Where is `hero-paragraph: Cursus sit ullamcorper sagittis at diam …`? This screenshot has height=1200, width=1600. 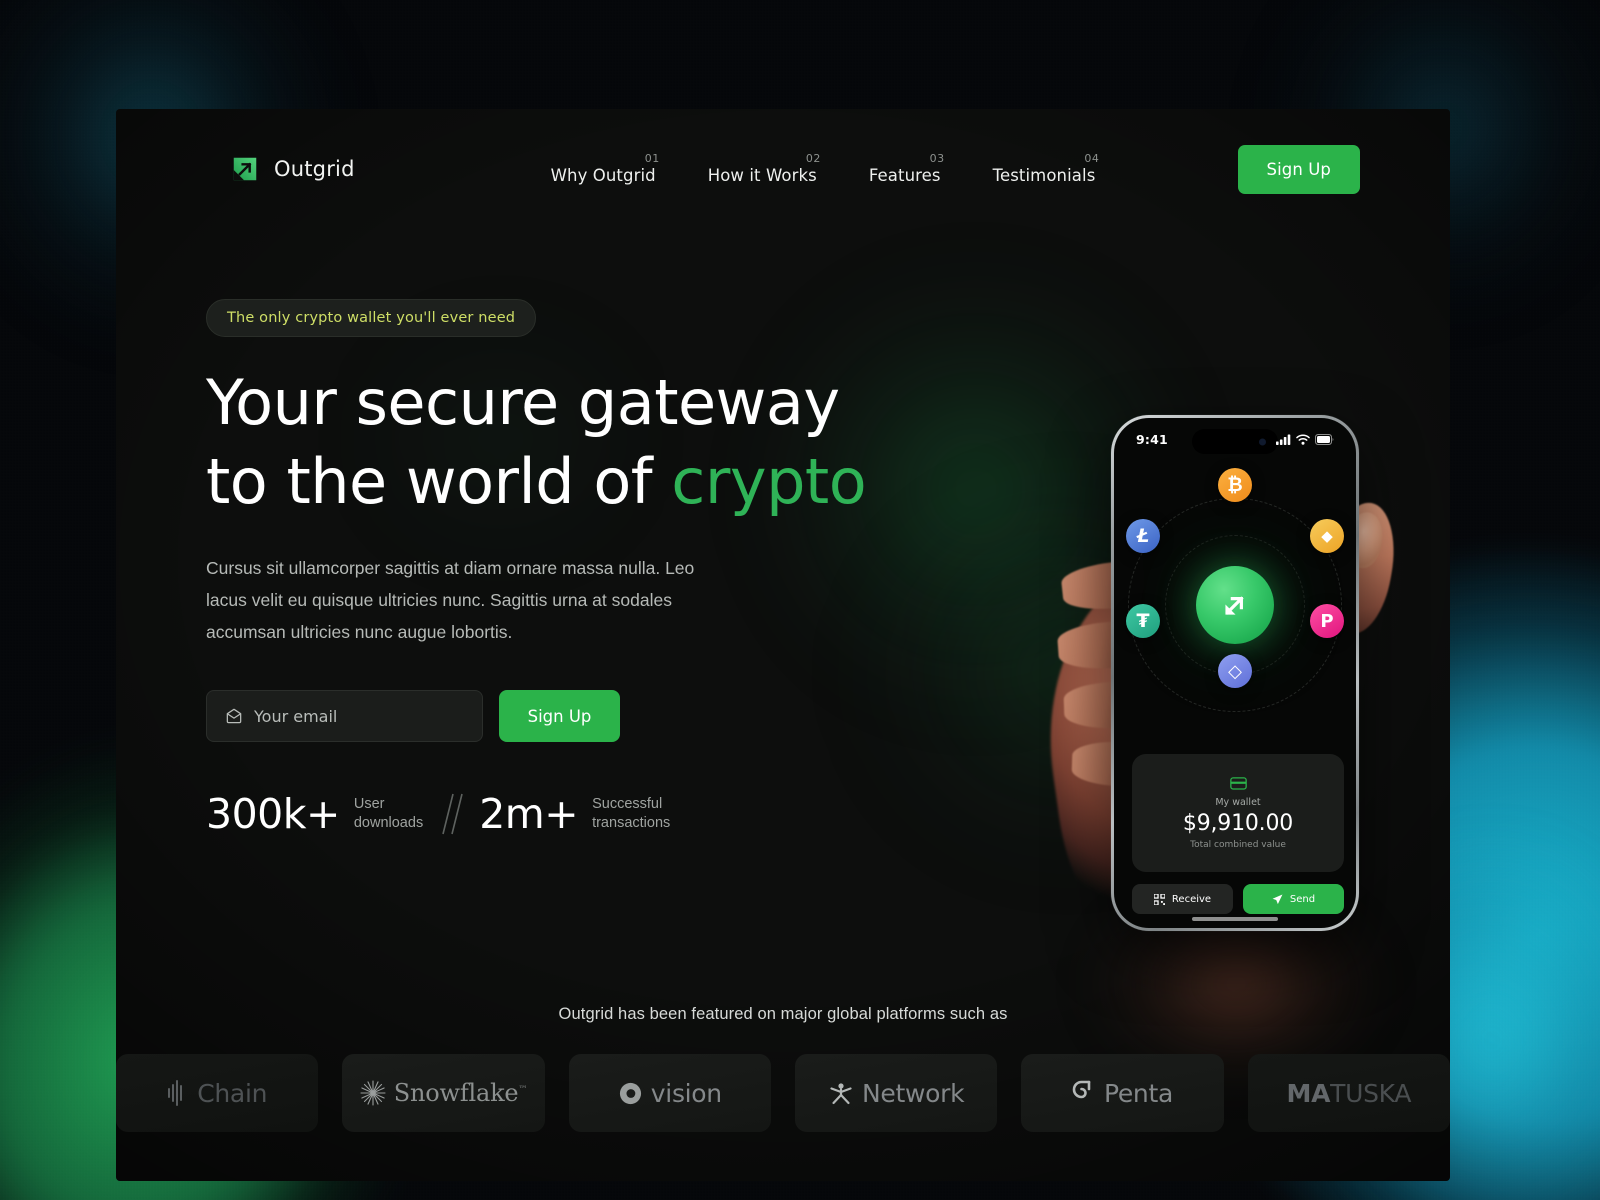 hero-paragraph: Cursus sit ullamcorper sagittis at diam … is located at coordinates (450, 600).